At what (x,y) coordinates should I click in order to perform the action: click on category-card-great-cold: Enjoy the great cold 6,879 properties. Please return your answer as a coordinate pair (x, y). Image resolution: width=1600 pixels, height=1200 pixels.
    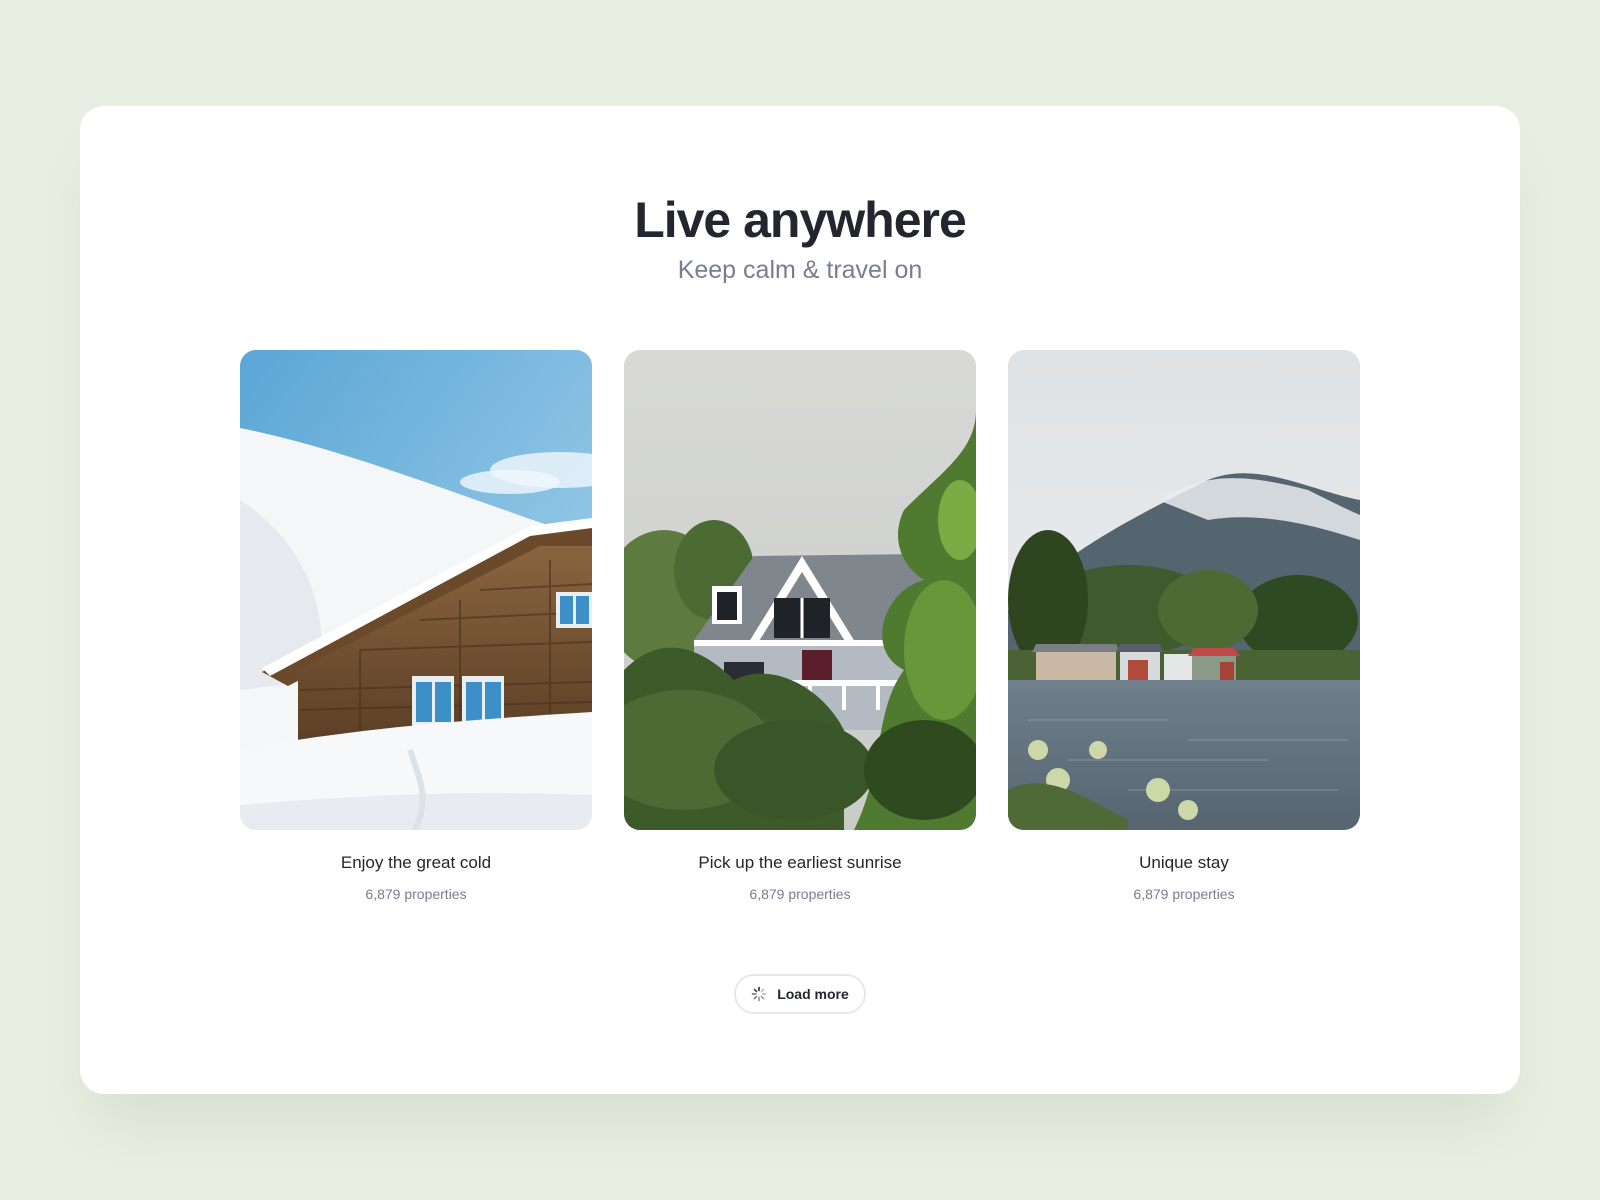
    Looking at the image, I should click on (416, 640).